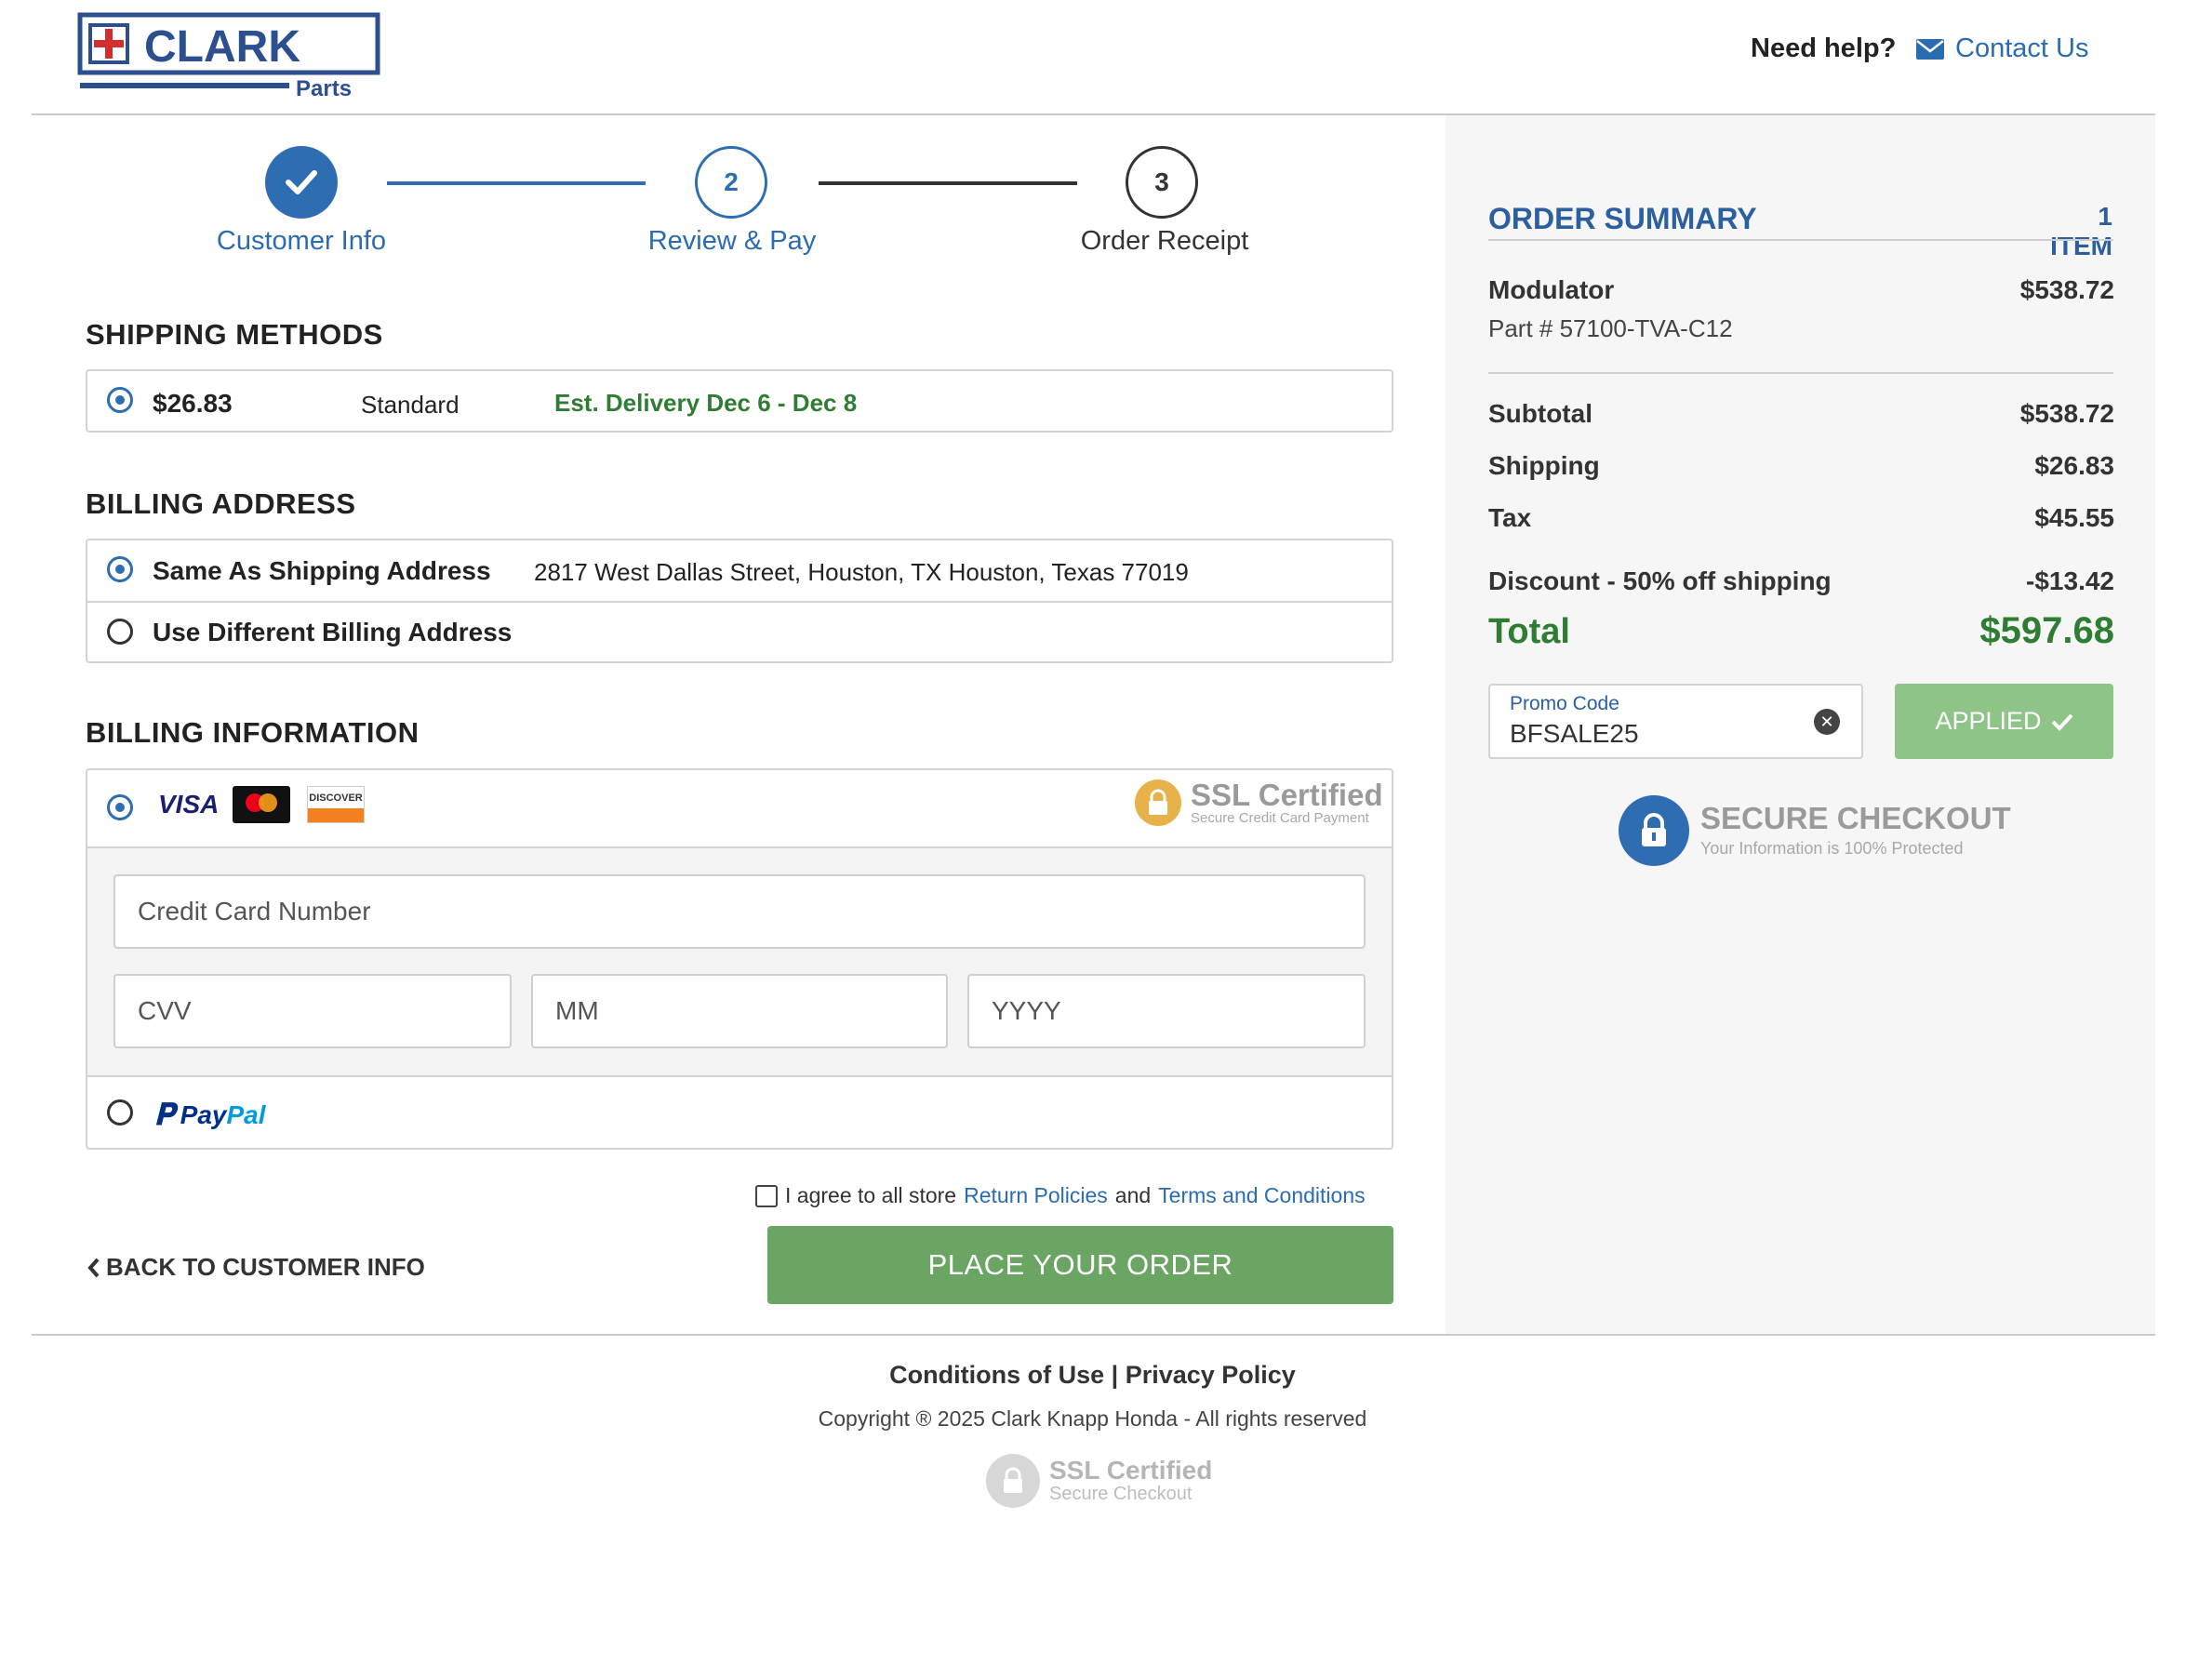  What do you see at coordinates (2074, 517) in the screenshot?
I see `tax-value: $45.55` at bounding box center [2074, 517].